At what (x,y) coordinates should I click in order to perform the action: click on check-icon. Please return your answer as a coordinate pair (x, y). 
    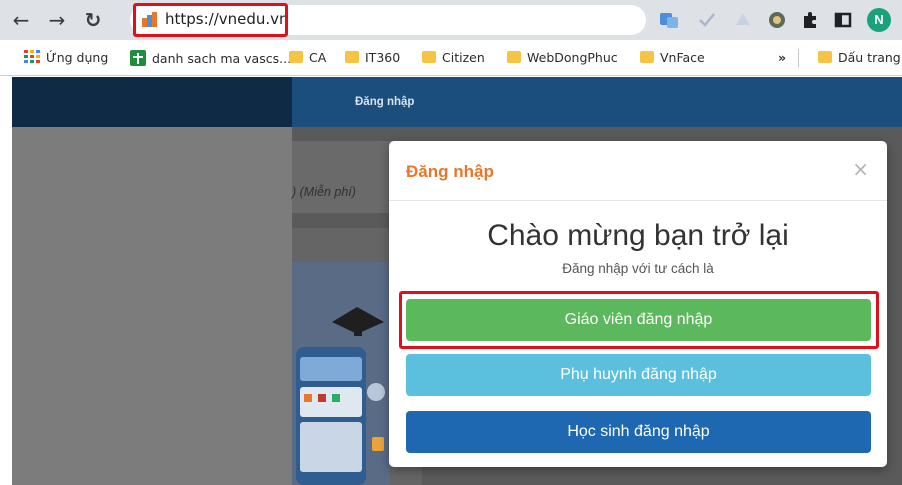
    Looking at the image, I should click on (707, 20).